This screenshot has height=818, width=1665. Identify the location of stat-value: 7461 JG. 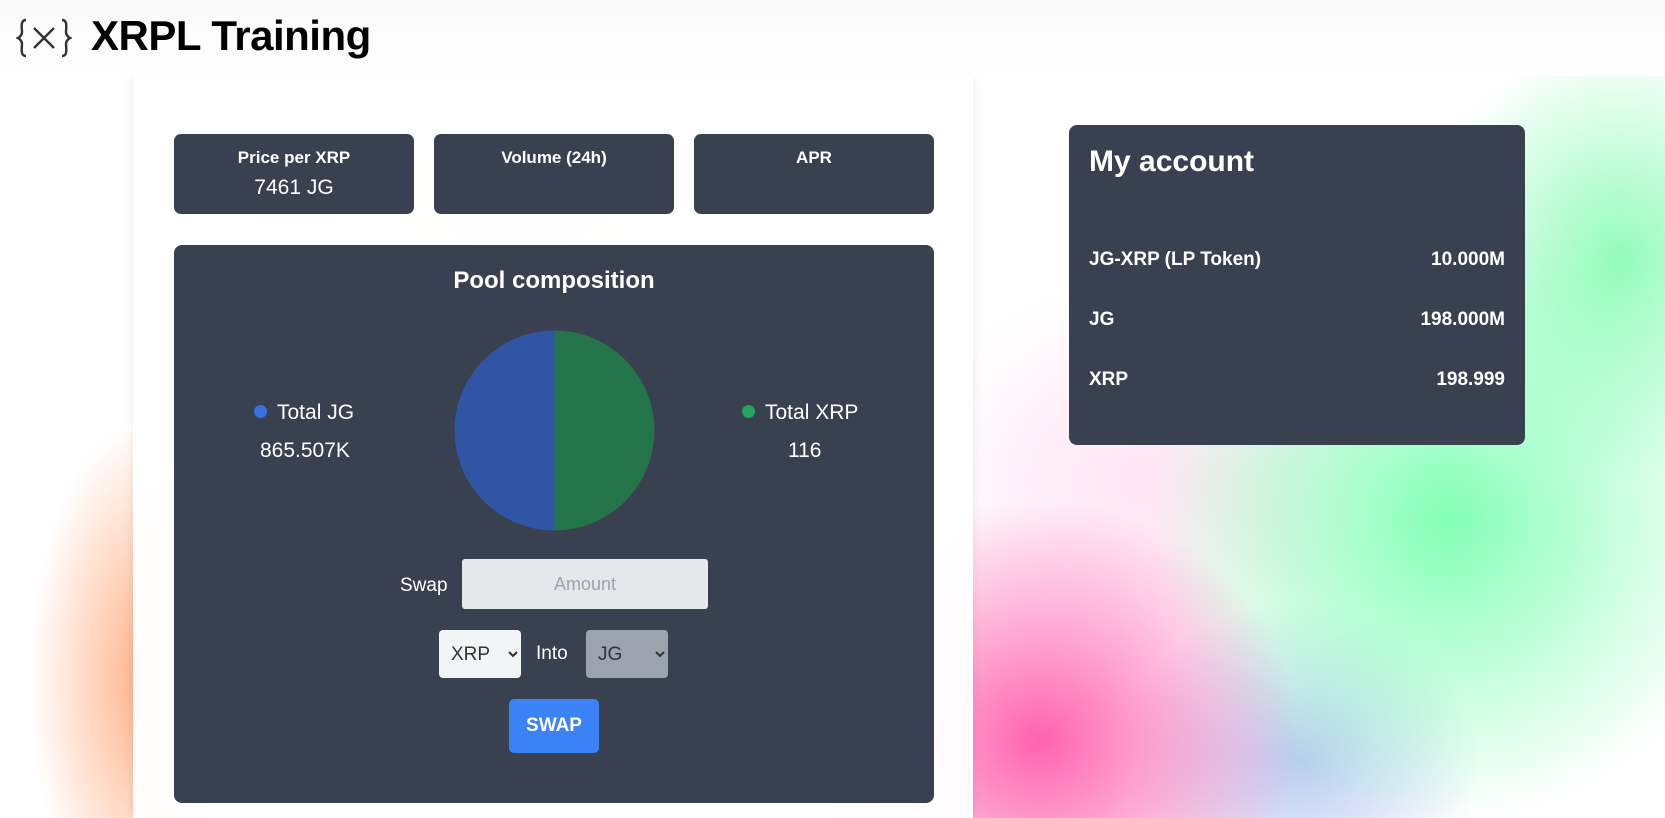
(294, 187).